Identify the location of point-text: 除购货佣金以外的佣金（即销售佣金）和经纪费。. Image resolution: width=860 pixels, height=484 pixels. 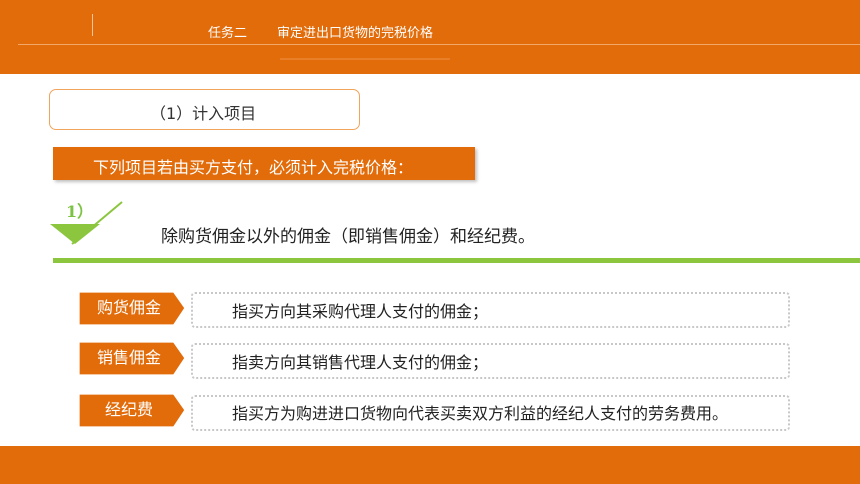
(348, 237).